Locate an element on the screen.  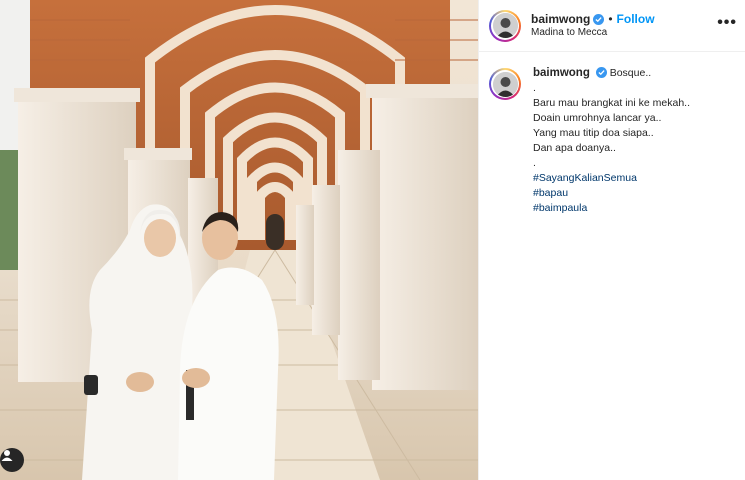
caption-line: Dan apa doanya.. is located at coordinates (574, 148).